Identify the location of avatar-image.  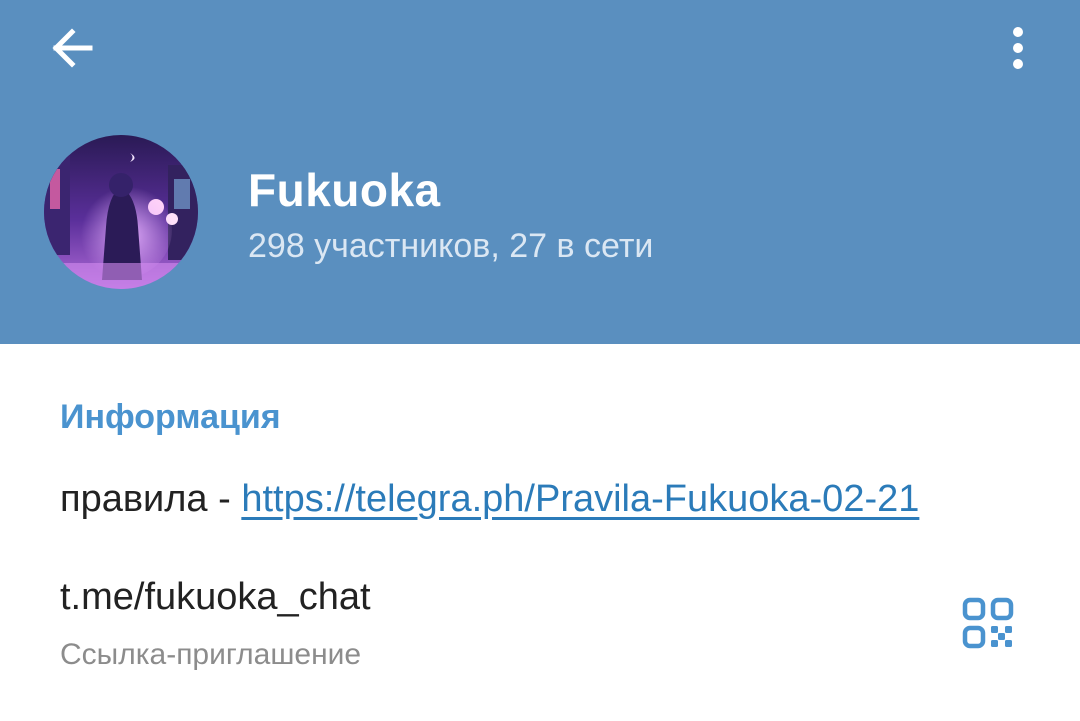
(121, 212).